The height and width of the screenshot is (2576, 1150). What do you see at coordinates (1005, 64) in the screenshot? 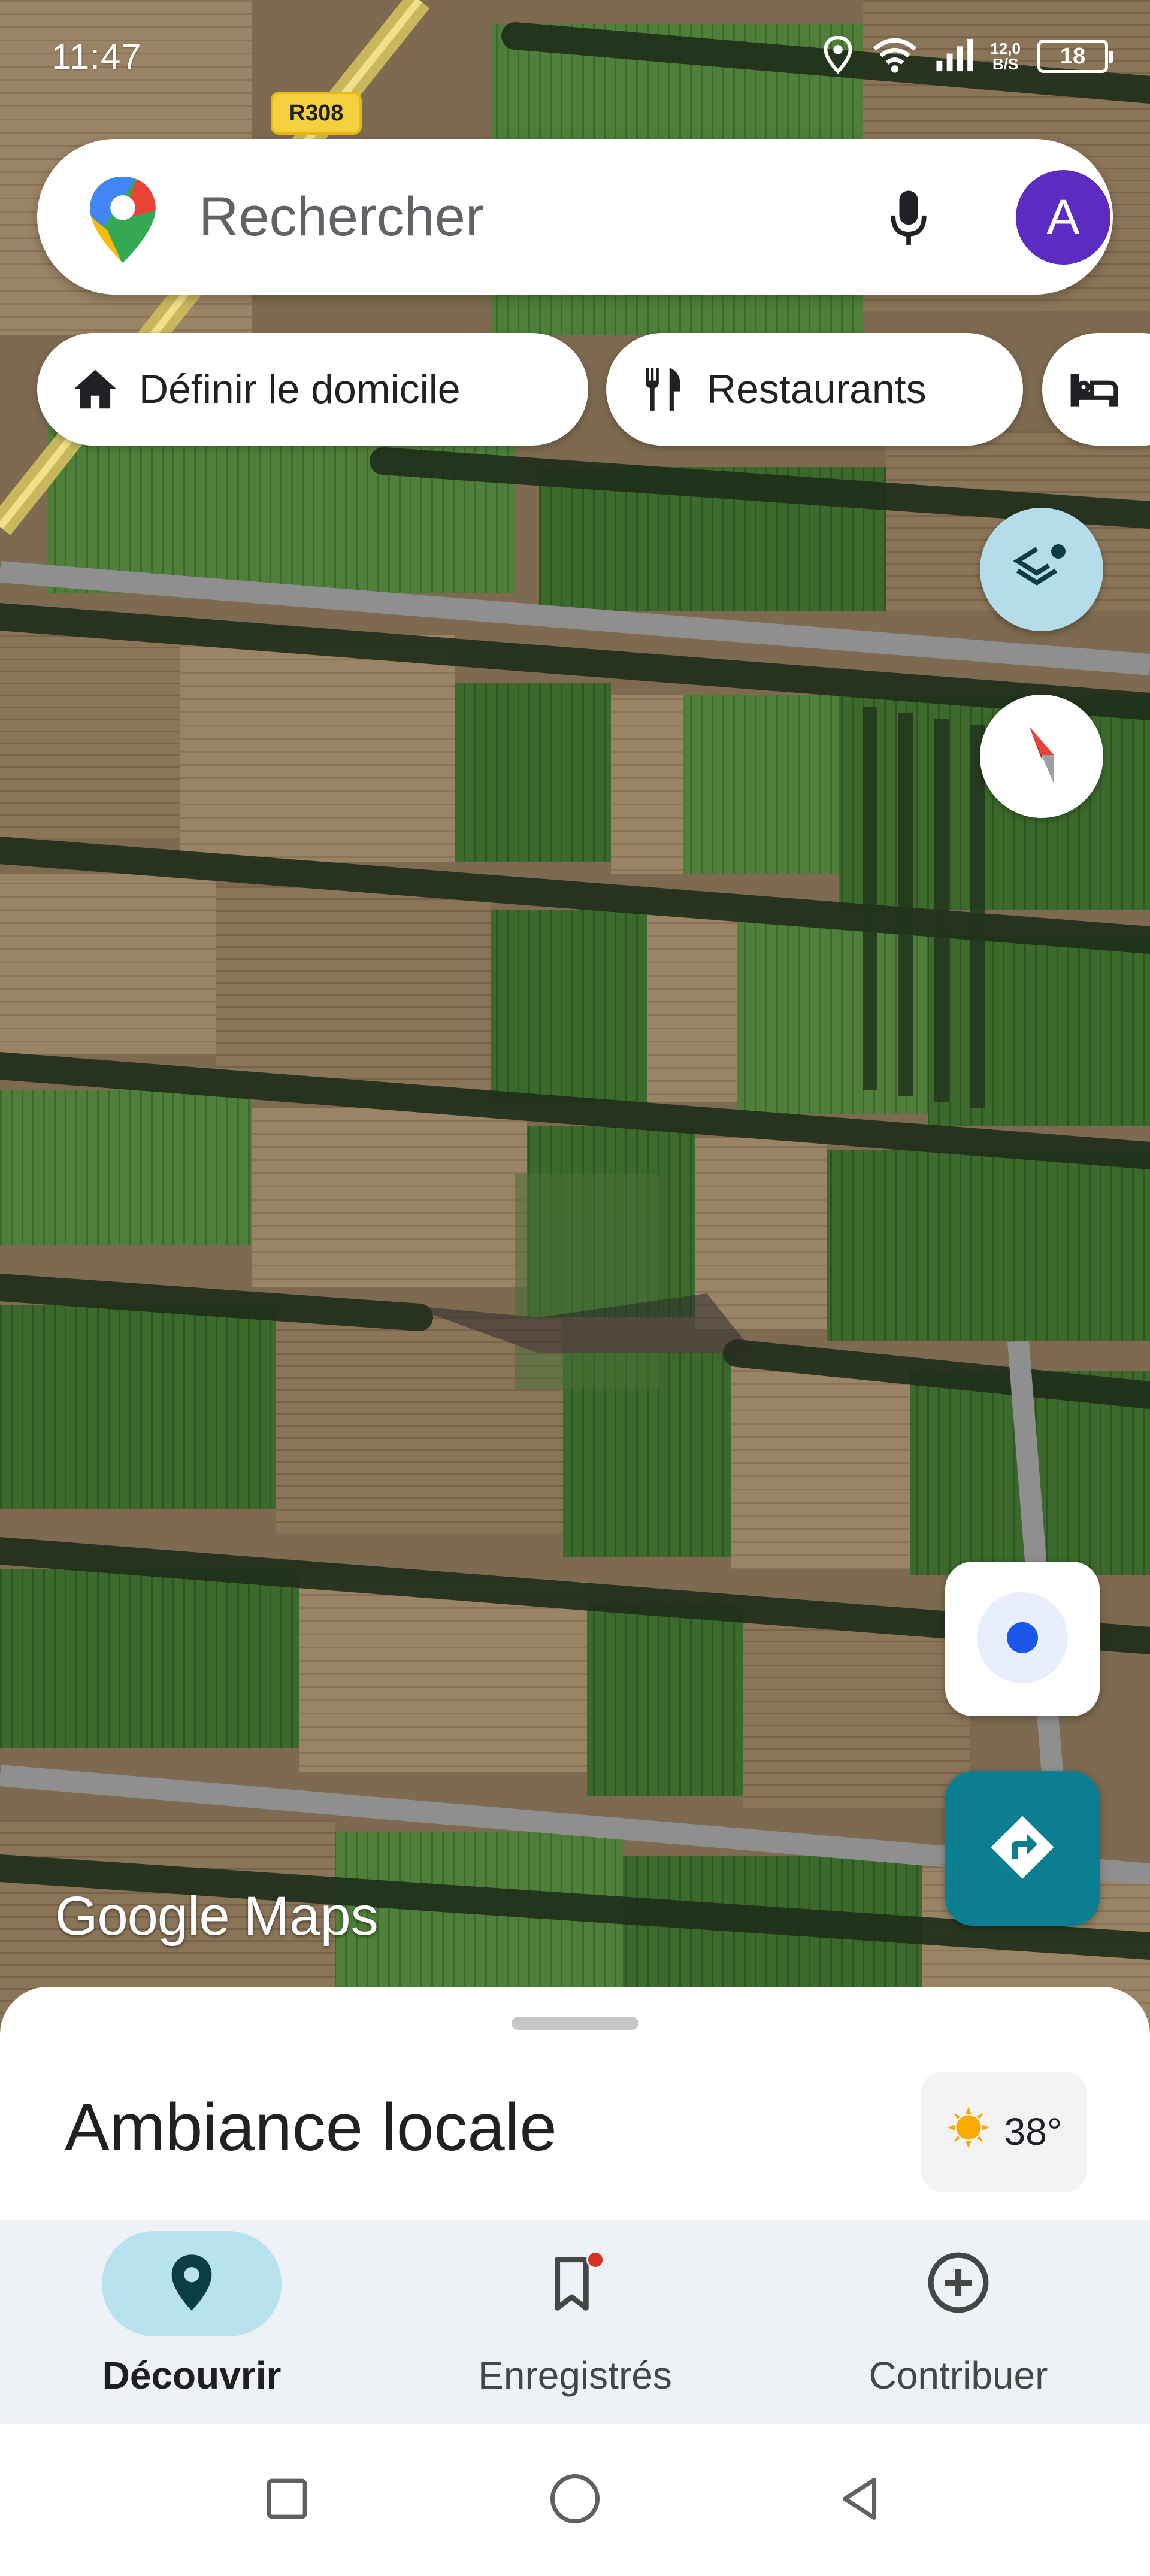
I see `network-speed-unit: B/S` at bounding box center [1005, 64].